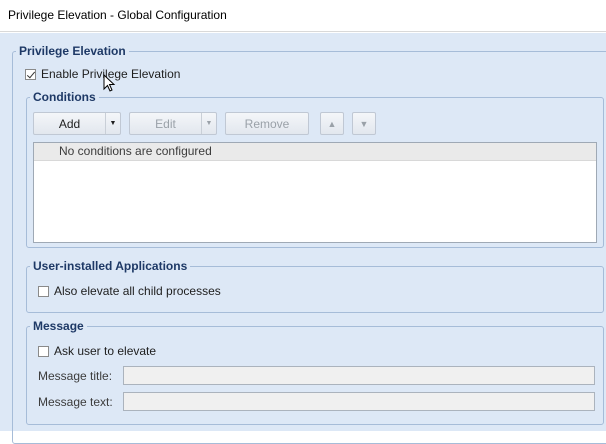 The image size is (606, 444). Describe the element at coordinates (64, 97) in the screenshot. I see `conditions-legend: Conditions` at that location.